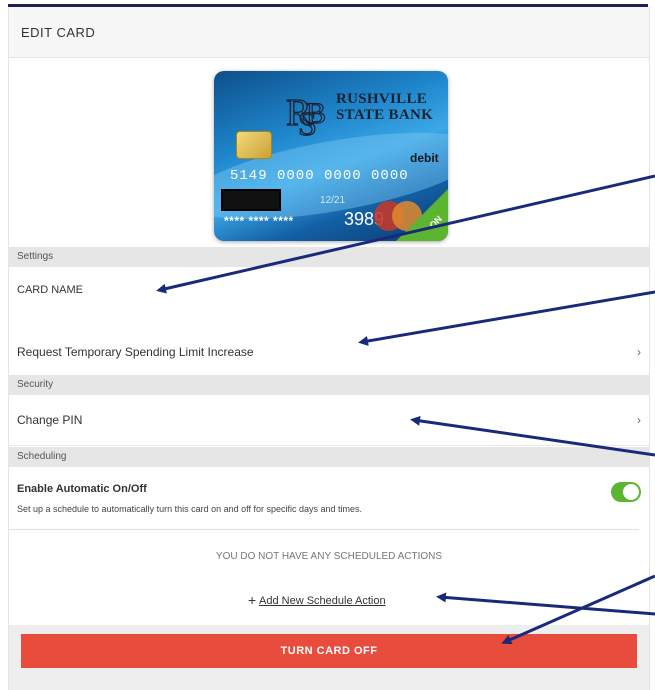  I want to click on section-header-settings: Settings, so click(329, 257).